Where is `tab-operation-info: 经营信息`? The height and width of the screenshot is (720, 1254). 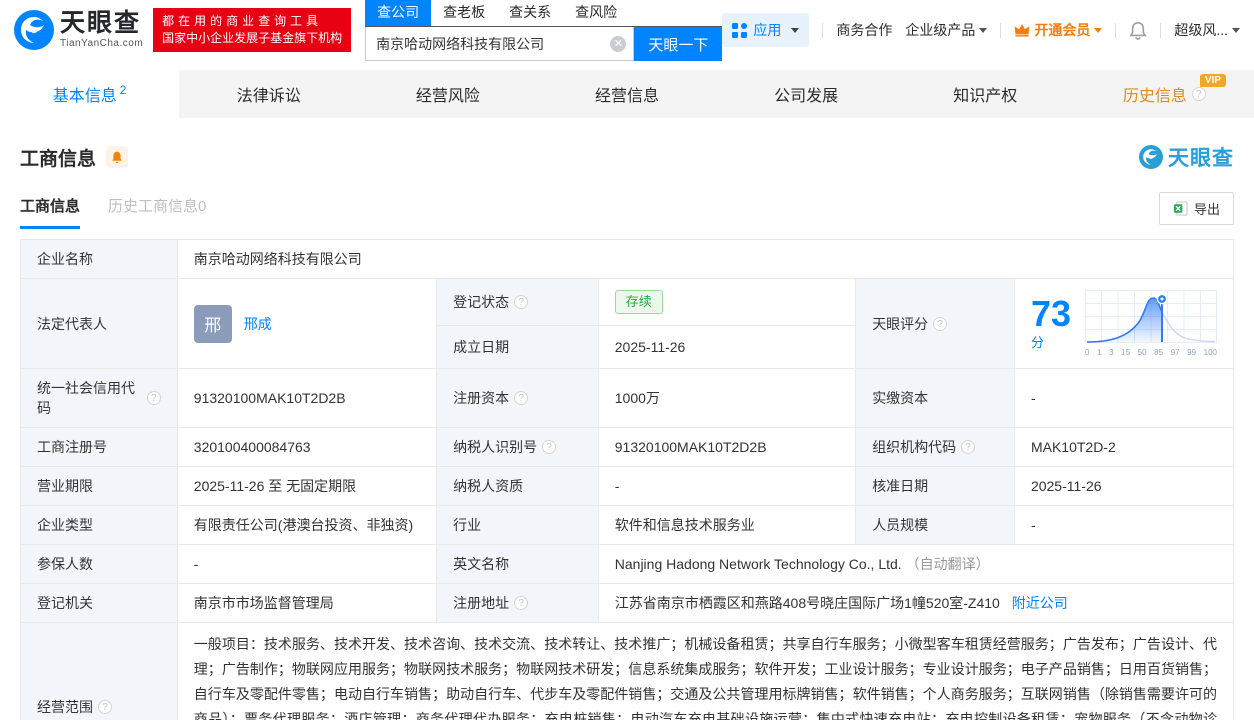 tab-operation-info: 经营信息 is located at coordinates (626, 94).